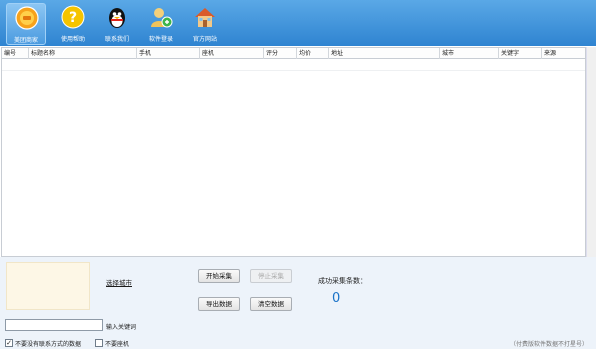  I want to click on no-landline-label: 不要座机, so click(117, 344).